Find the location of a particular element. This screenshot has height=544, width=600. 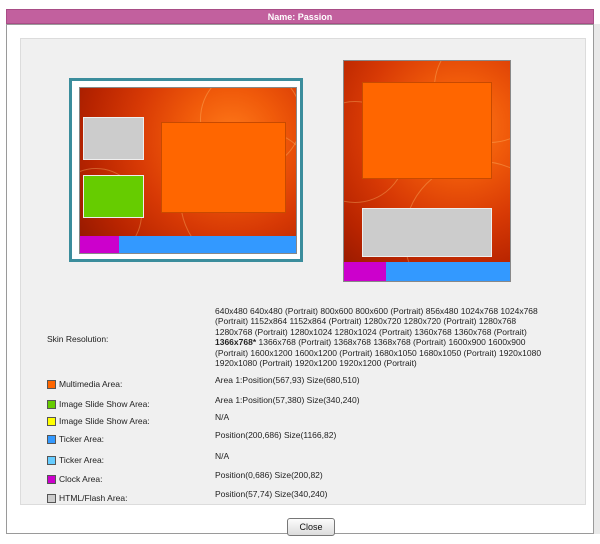

area-value: Position(200,686) Size(1166,82) is located at coordinates (276, 435).